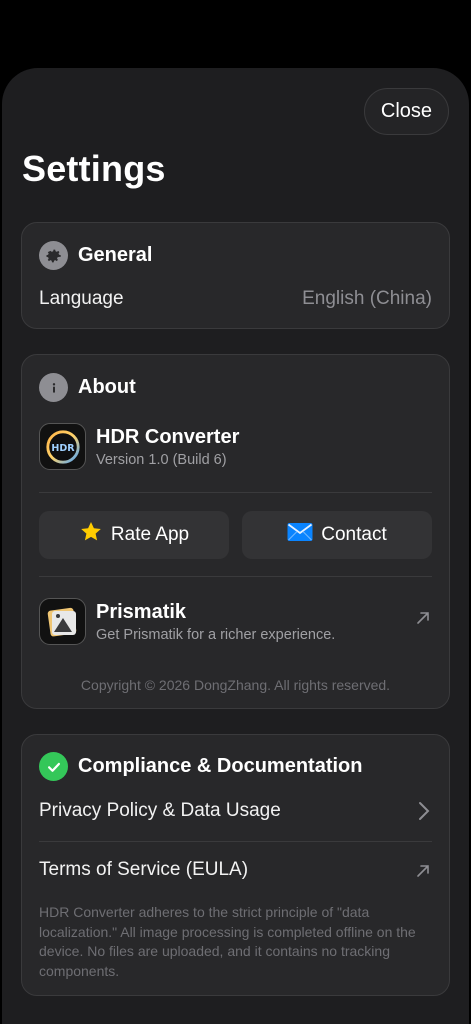  I want to click on about-header: About, so click(87, 387).